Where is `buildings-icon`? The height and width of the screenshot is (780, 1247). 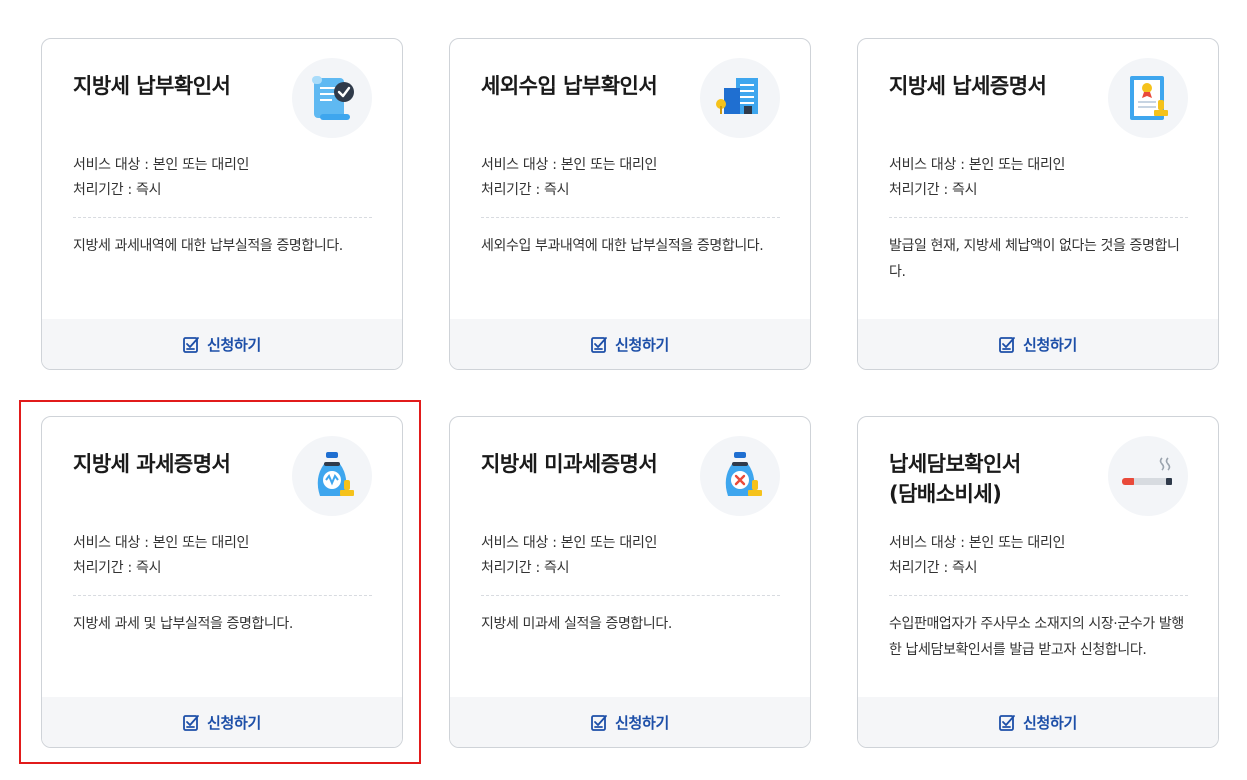 buildings-icon is located at coordinates (740, 98).